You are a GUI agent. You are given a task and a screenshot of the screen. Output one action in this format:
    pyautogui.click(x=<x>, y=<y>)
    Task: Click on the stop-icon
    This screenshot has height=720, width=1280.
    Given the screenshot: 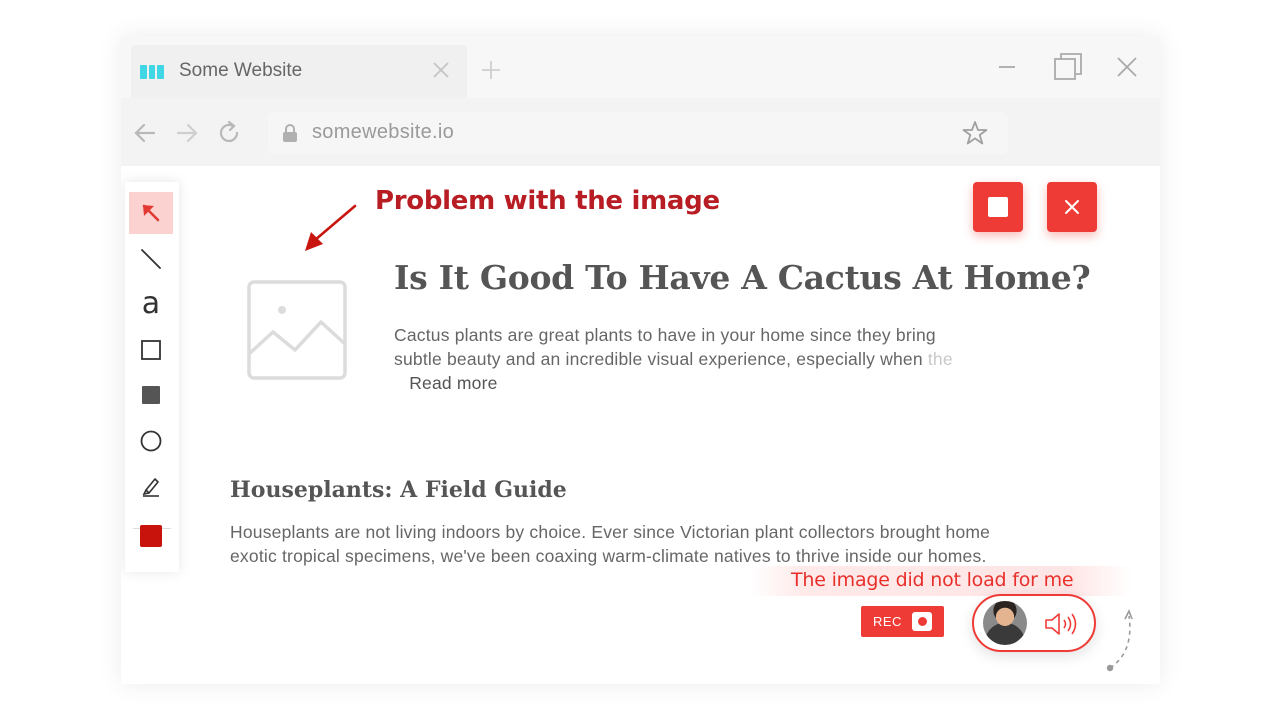 What is the action you would take?
    pyautogui.click(x=998, y=207)
    